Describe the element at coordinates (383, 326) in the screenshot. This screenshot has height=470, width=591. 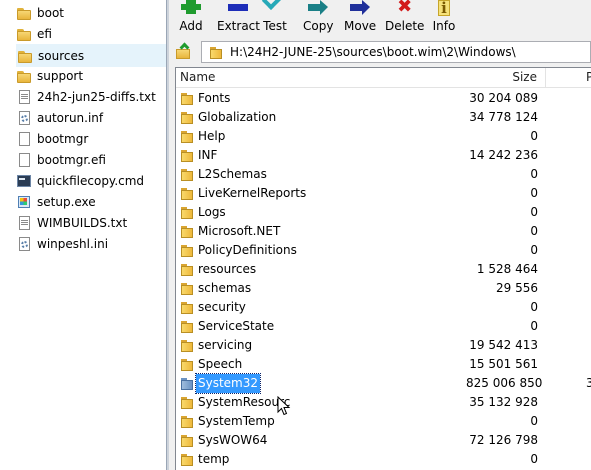
I see `table-row: ServiceState 0` at that location.